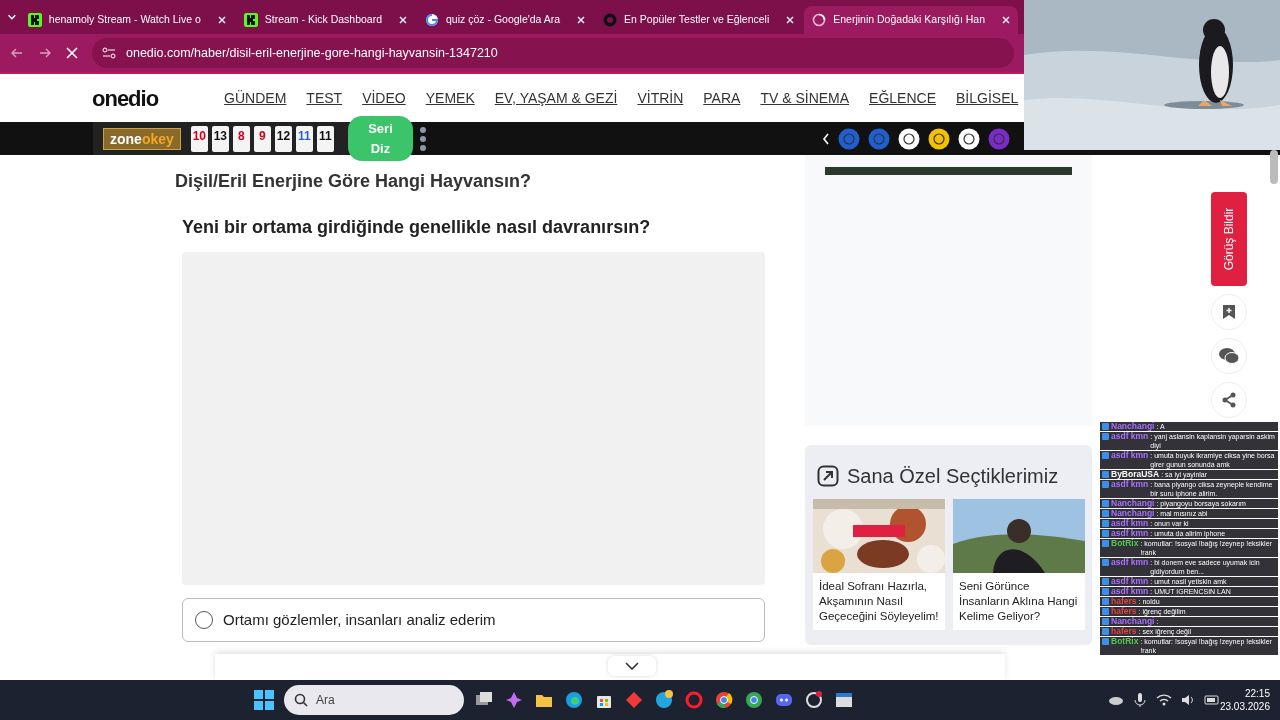  I want to click on ring-icon, so click(693, 700).